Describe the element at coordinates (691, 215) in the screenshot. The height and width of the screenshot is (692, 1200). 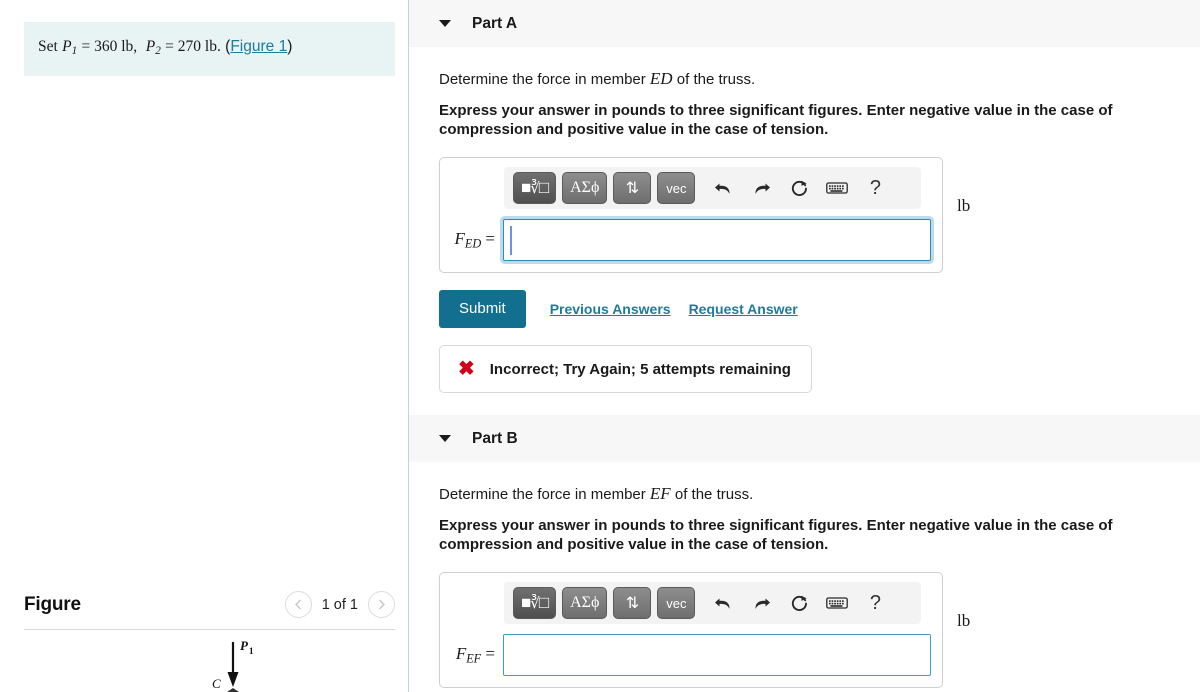
I see `answer-box-a: ■∛□ ΑΣϕ ⇅ vec? FED =` at that location.